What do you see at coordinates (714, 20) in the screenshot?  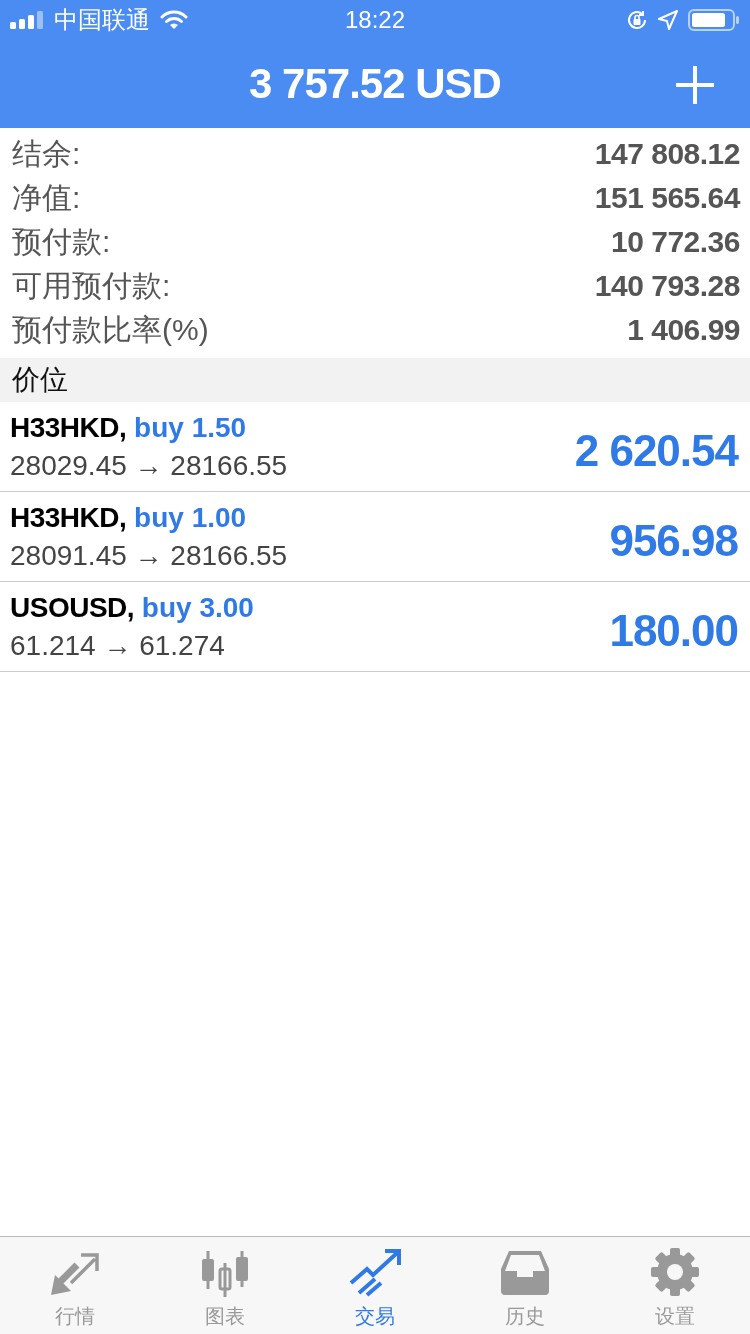 I see `battery-icon` at bounding box center [714, 20].